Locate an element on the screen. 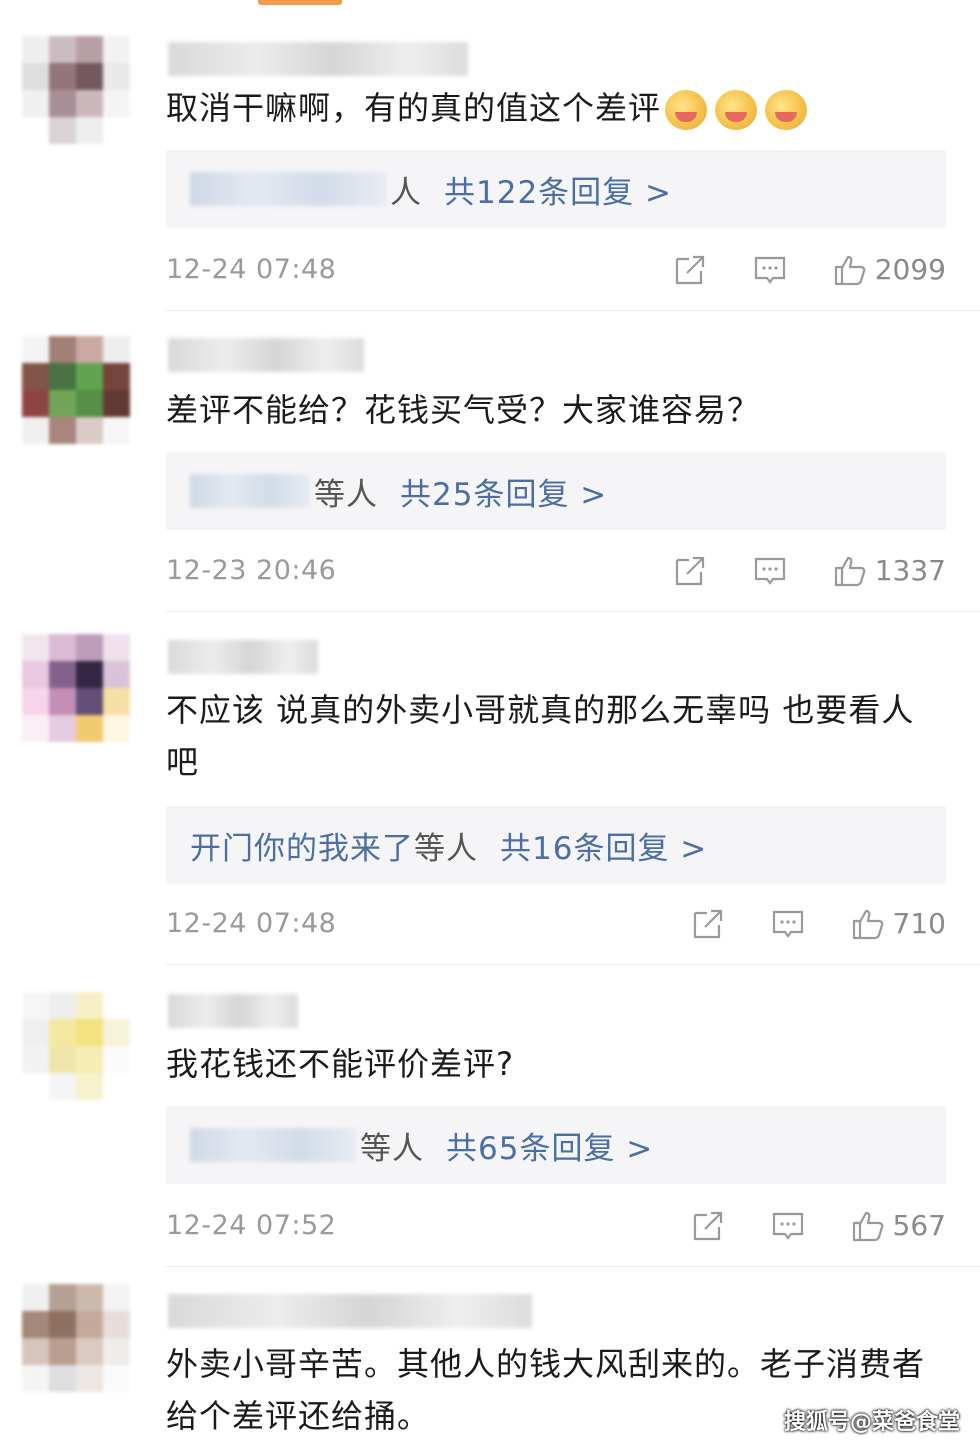 The width and height of the screenshot is (980, 1448). reply-summary: 开门你的我来了 等人 共16条回复 > is located at coordinates (556, 845).